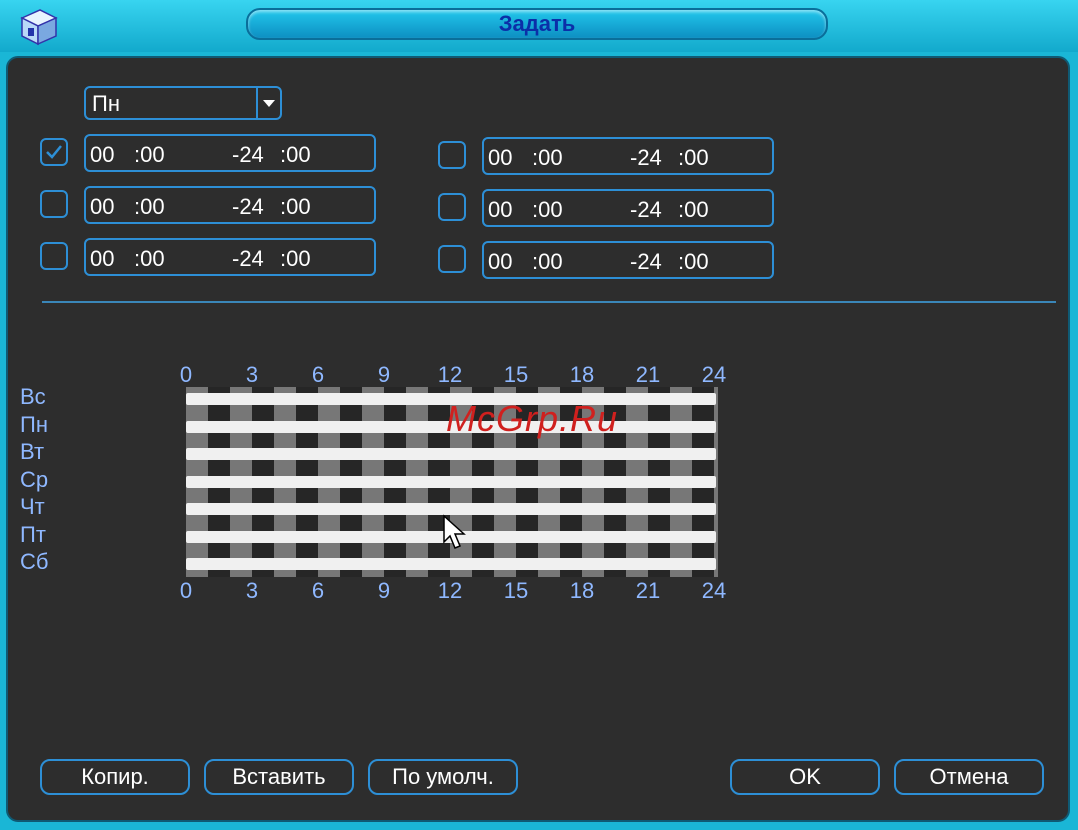  Describe the element at coordinates (39, 27) in the screenshot. I see `app-icon` at that location.